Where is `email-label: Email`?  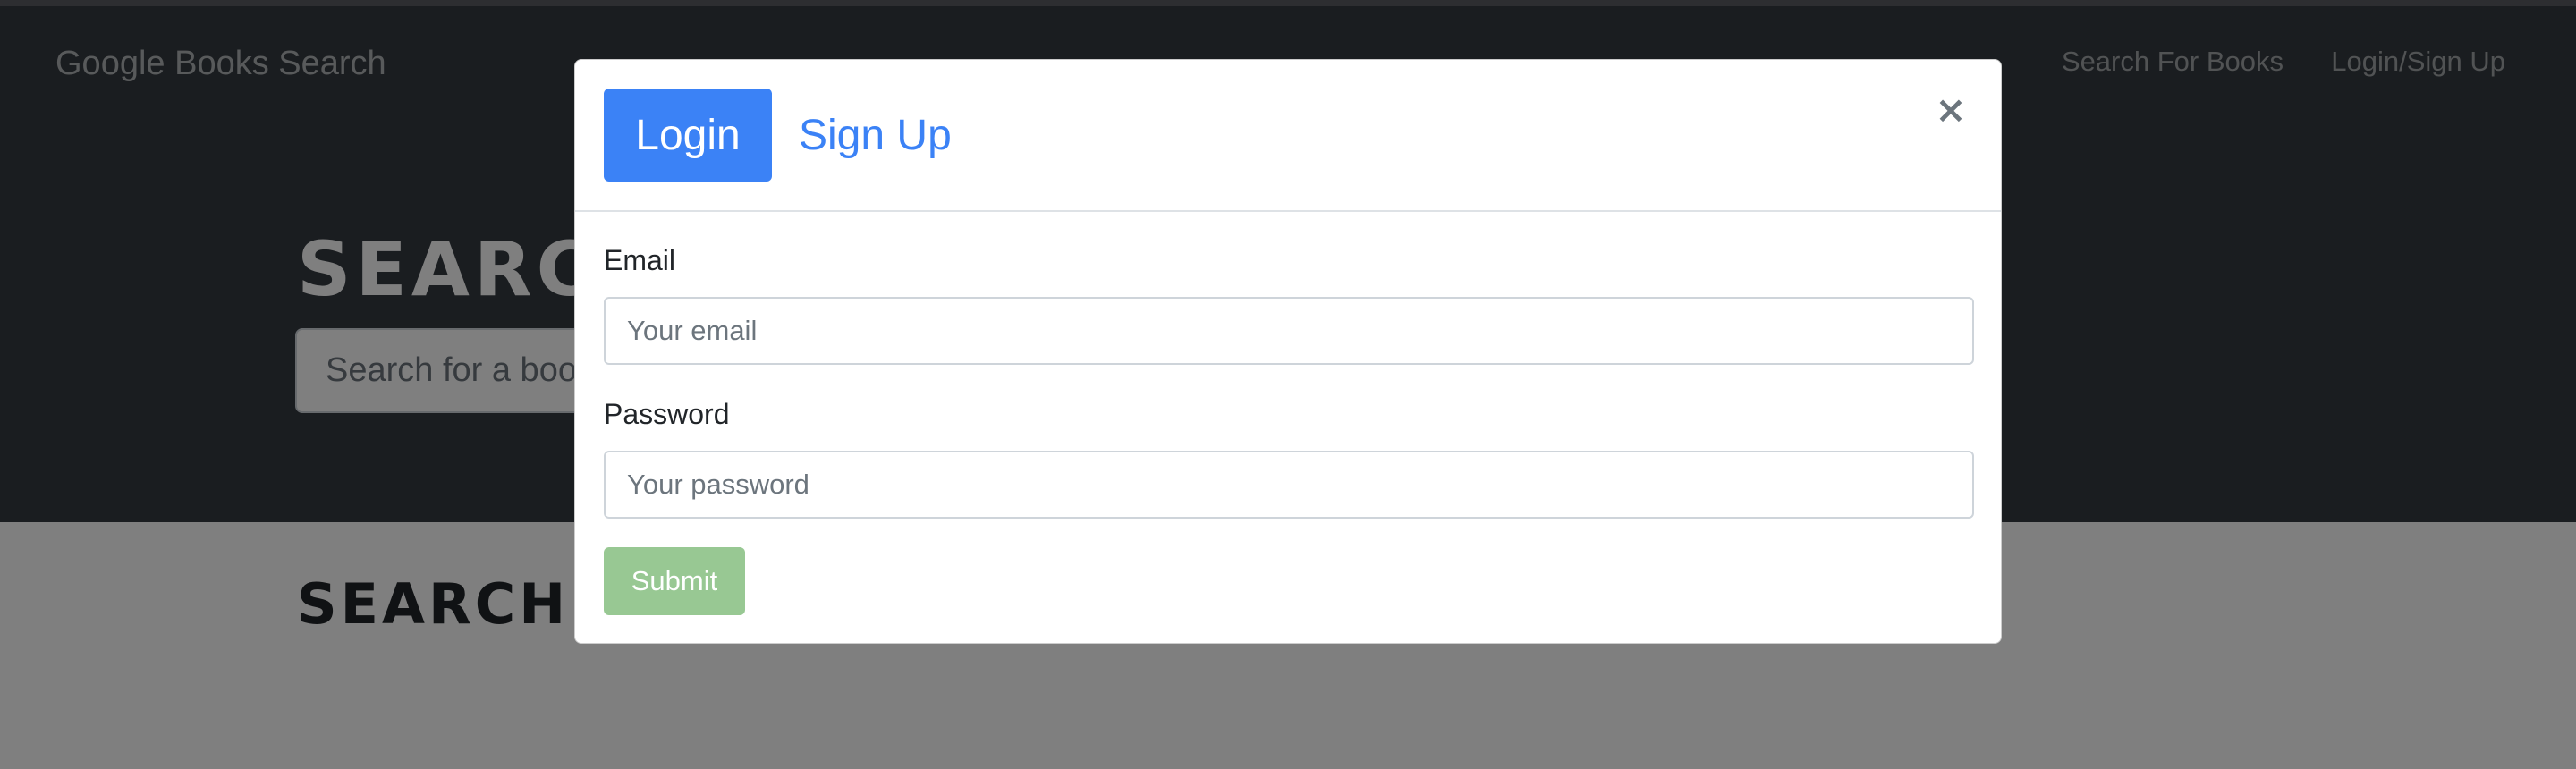
email-label: Email is located at coordinates (640, 260).